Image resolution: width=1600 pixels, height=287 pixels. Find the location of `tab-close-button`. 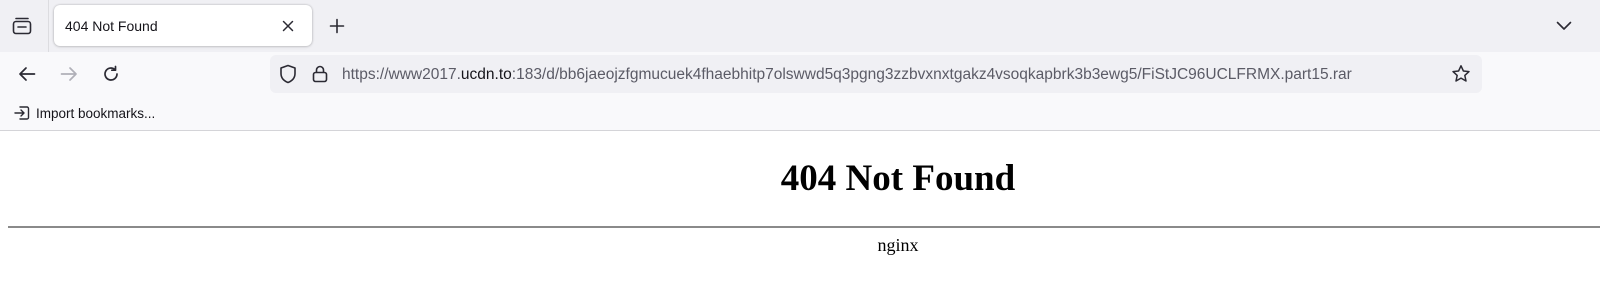

tab-close-button is located at coordinates (288, 26).